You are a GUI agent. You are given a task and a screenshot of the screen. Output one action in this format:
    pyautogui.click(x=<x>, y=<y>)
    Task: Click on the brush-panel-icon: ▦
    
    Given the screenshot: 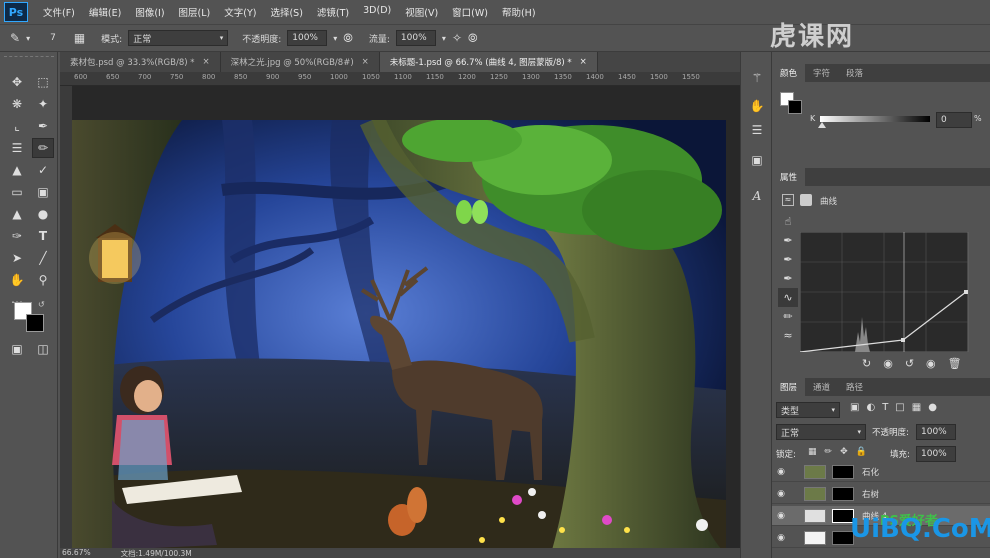 What is the action you would take?
    pyautogui.click(x=79, y=38)
    